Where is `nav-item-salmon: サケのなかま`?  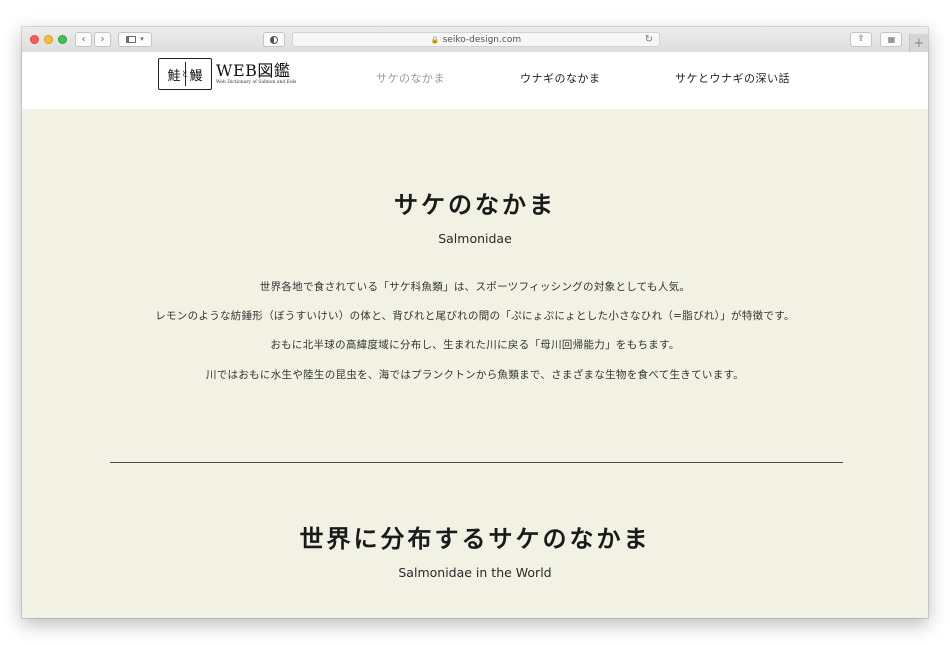
nav-item-salmon: サケのなかま is located at coordinates (410, 78).